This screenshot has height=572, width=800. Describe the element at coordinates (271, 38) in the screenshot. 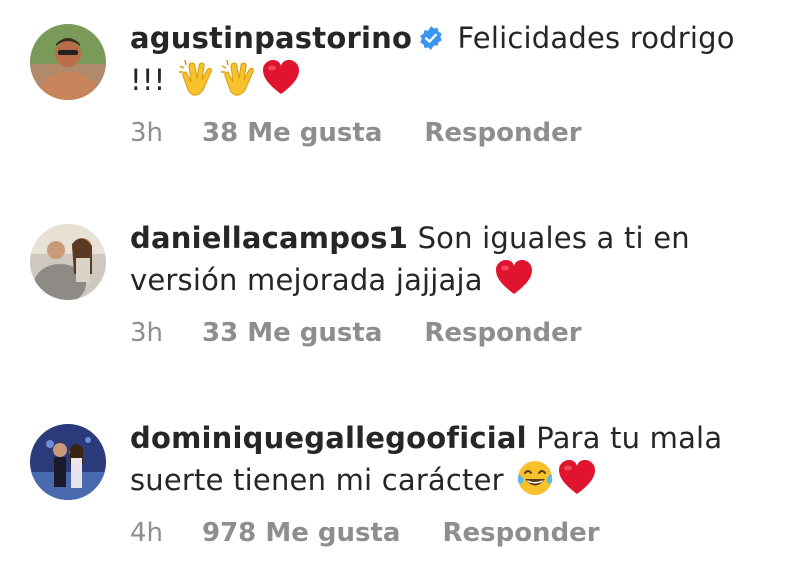

I see `username-link: agustinpastorino` at that location.